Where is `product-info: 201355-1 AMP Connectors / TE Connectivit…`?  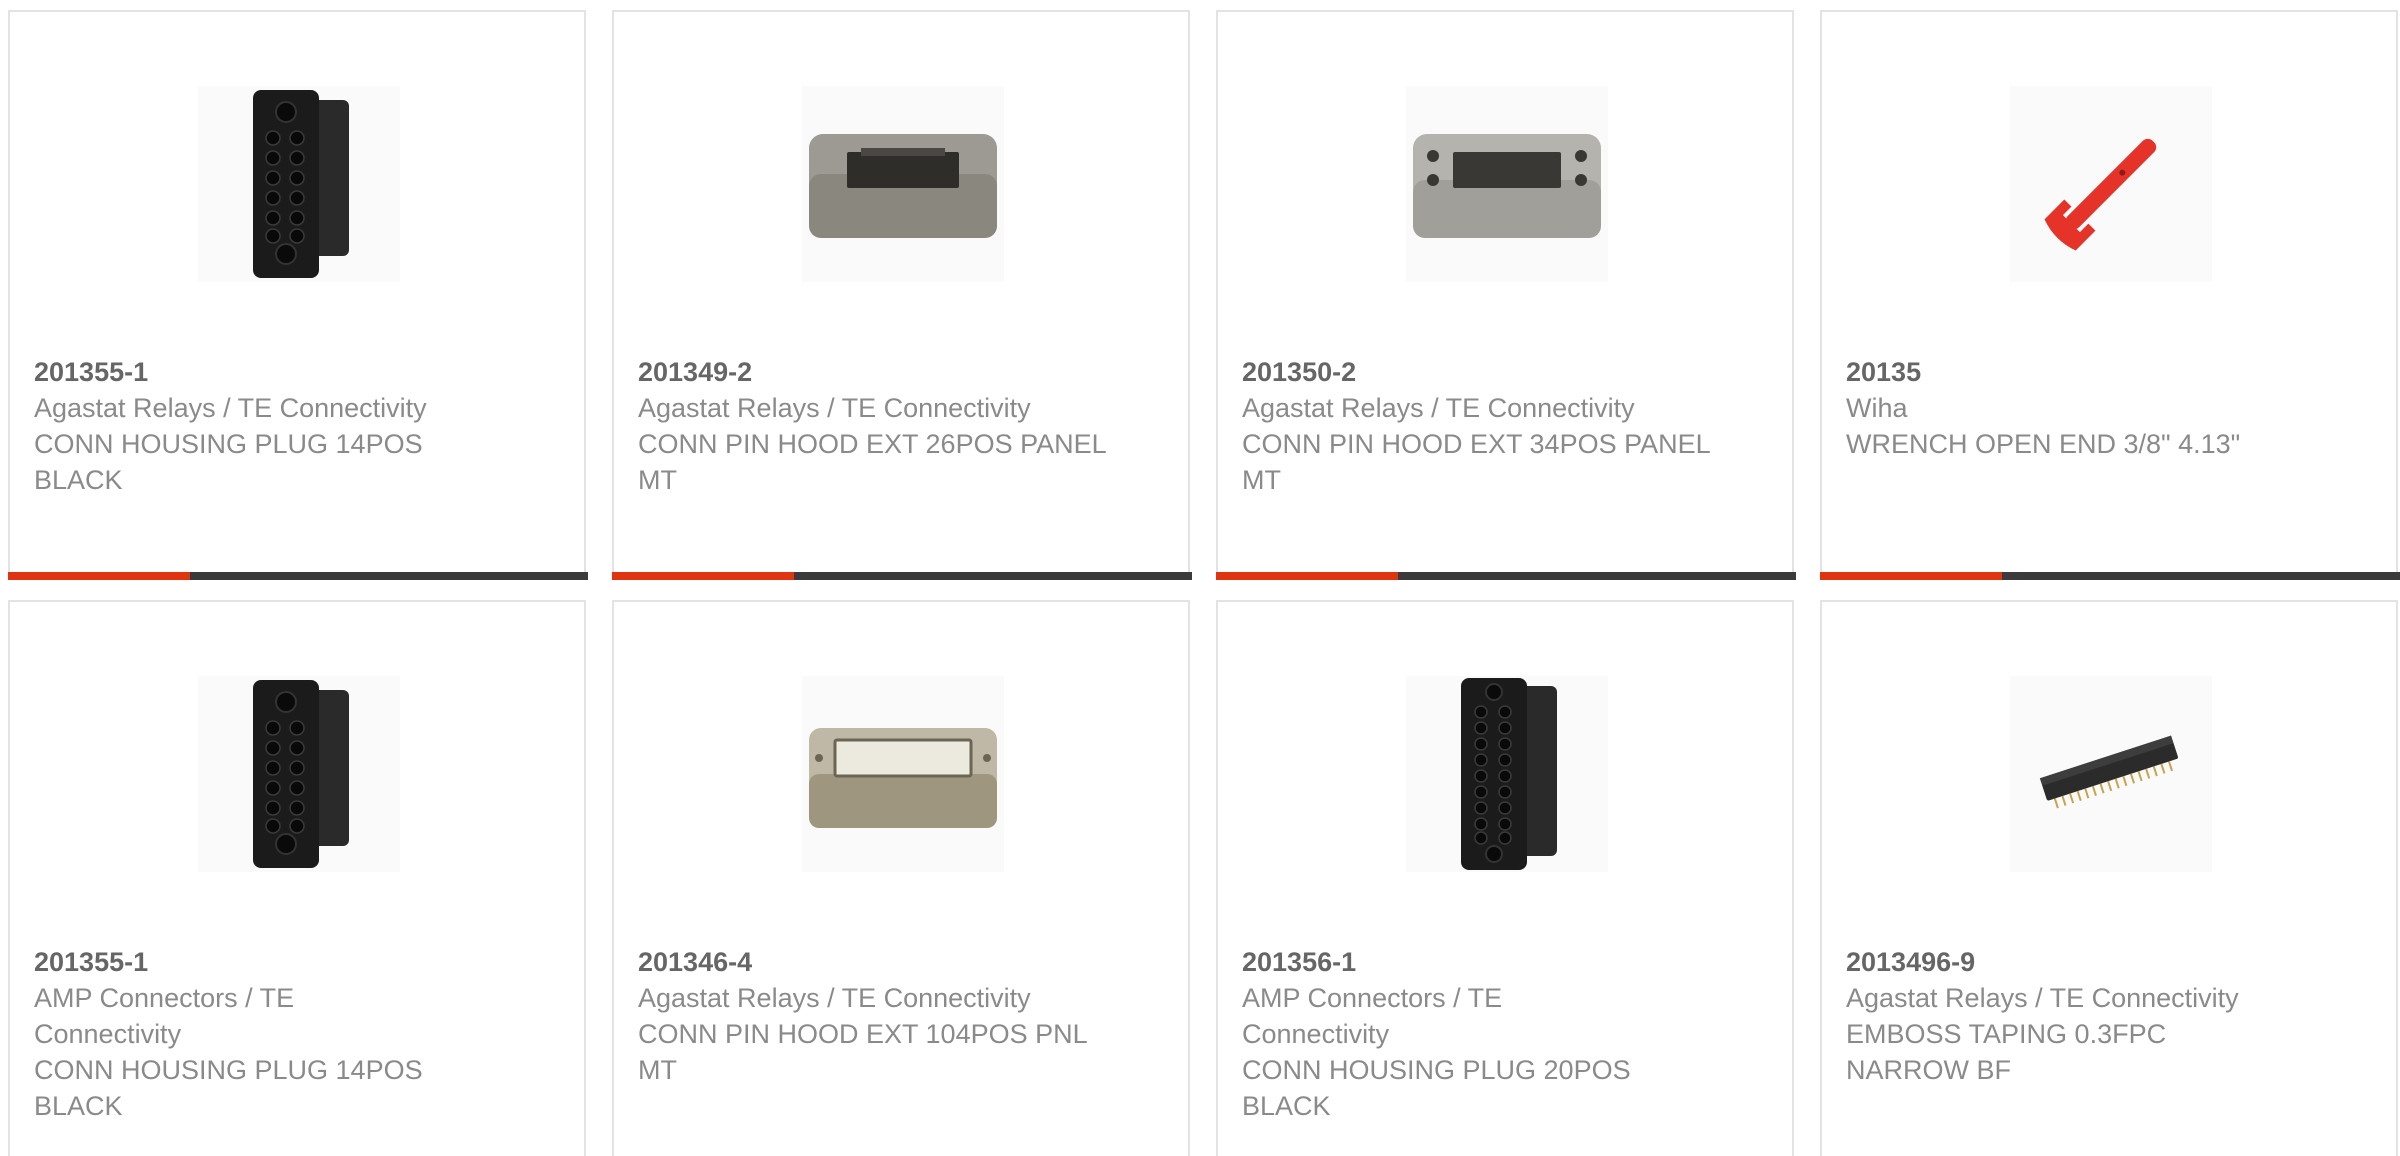 product-info: 201355-1 AMP Connectors / TE Connectivit… is located at coordinates (269, 1034).